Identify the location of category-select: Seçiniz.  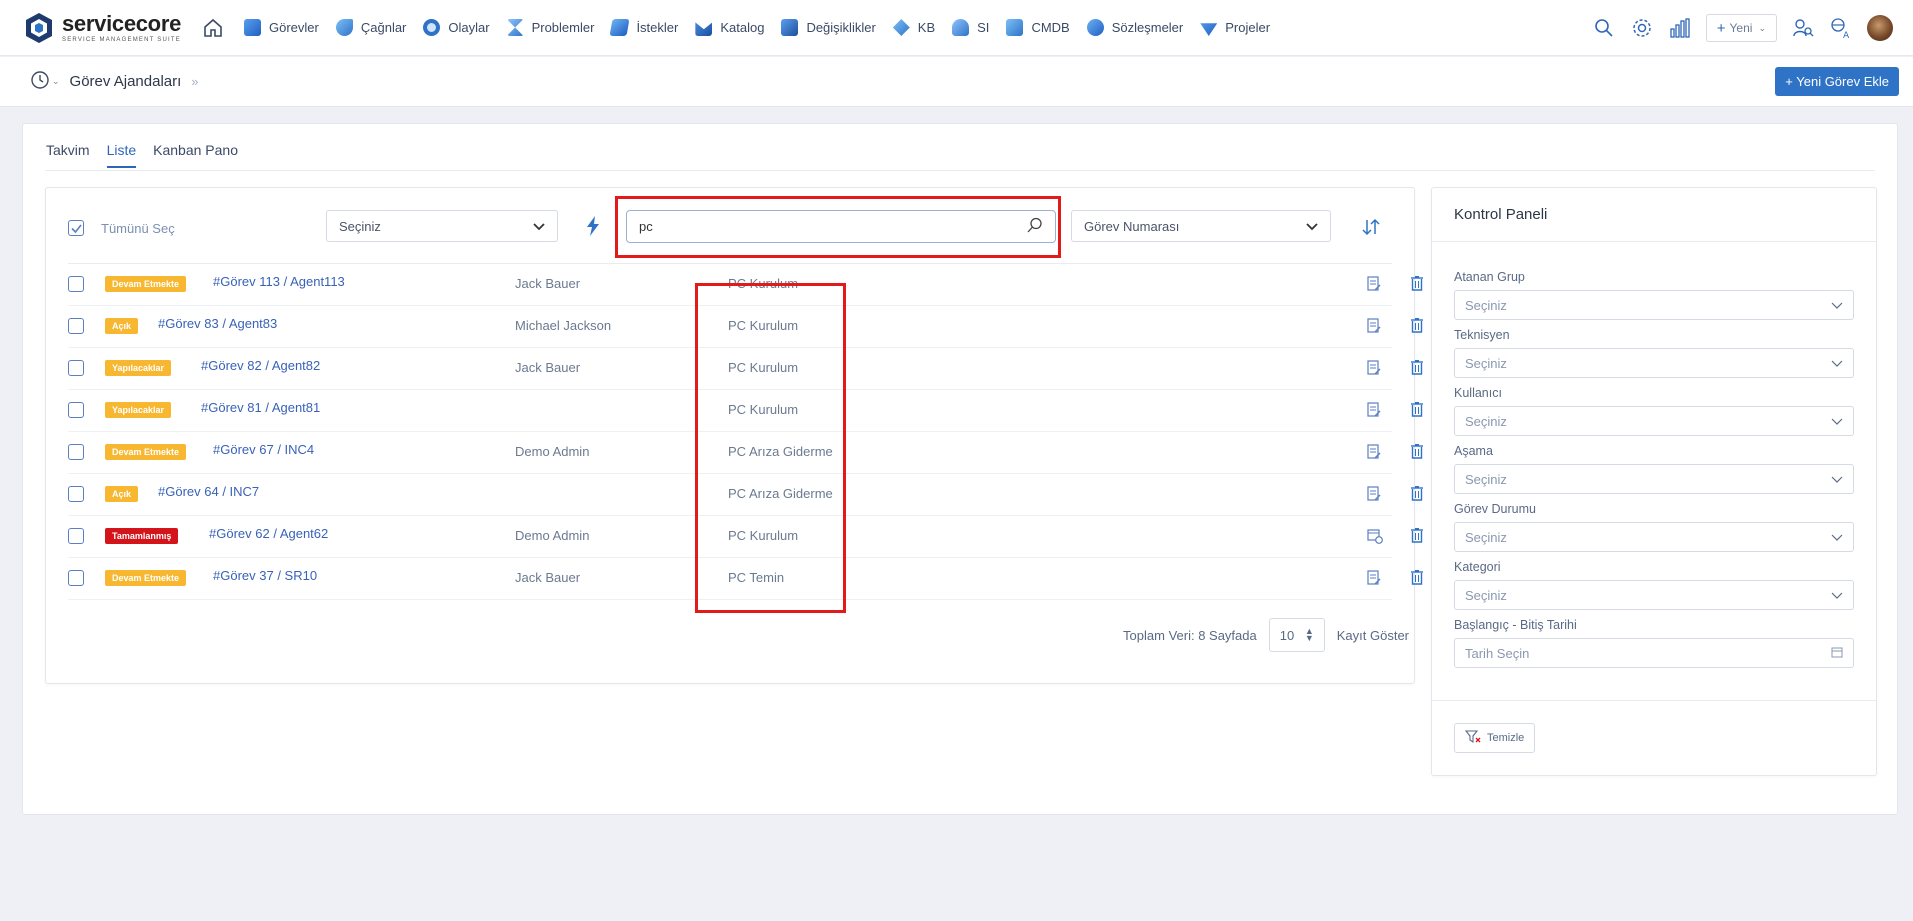
(1654, 595).